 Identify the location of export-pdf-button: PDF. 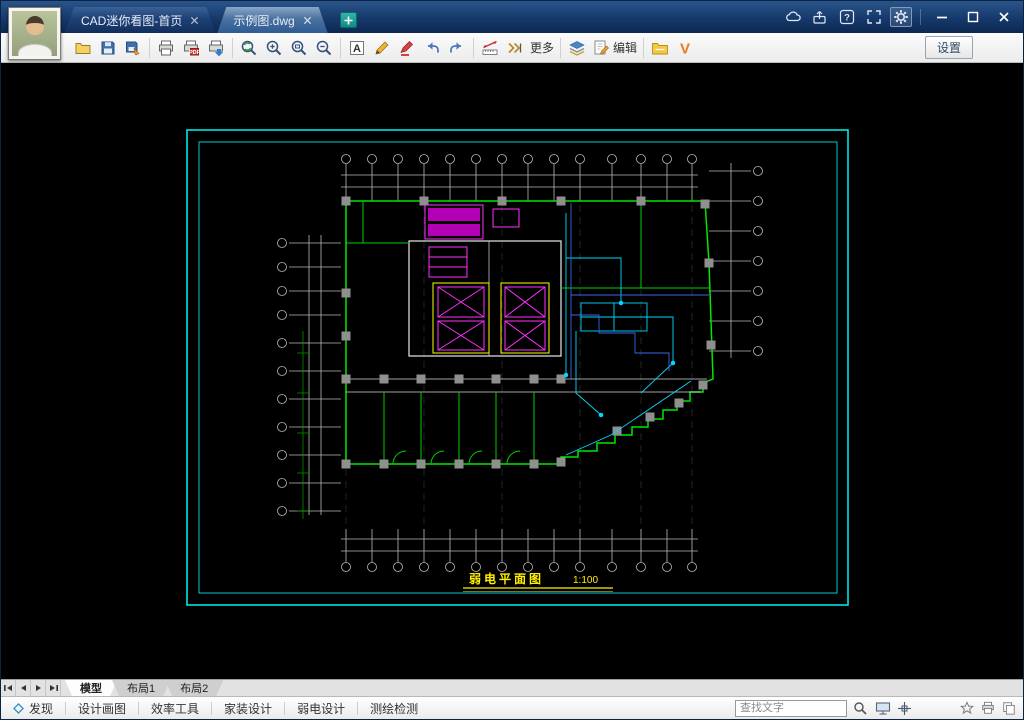
(191, 48).